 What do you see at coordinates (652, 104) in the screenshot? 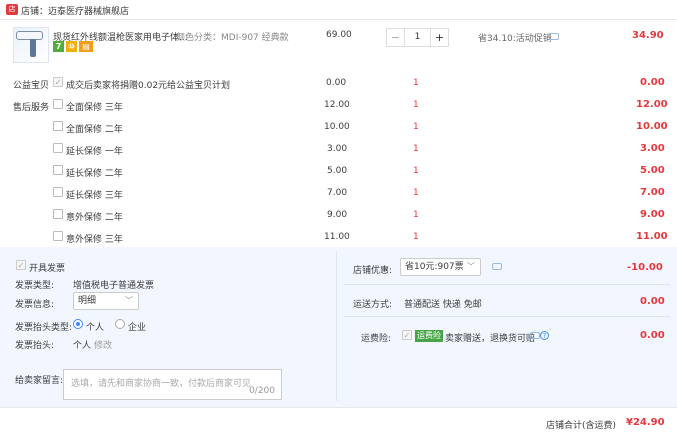
I see `service-total: 12.00` at bounding box center [652, 104].